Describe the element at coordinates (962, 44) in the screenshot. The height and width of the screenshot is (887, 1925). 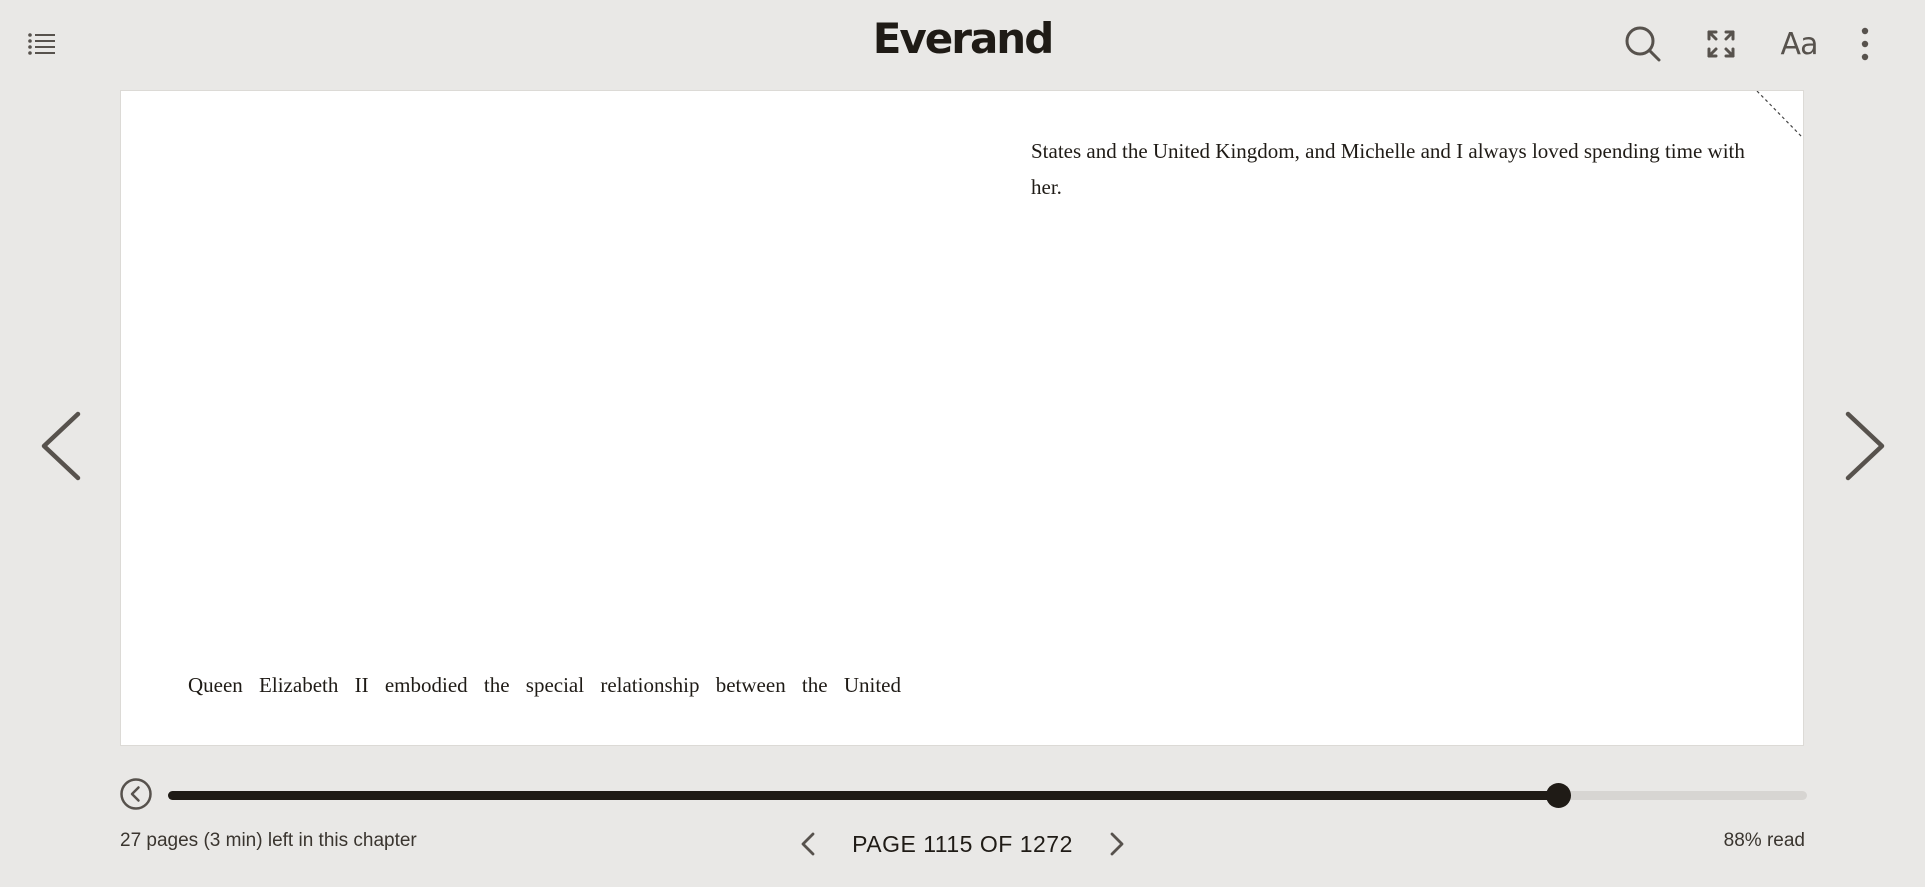
I see `top-bar: Everand Aa` at that location.